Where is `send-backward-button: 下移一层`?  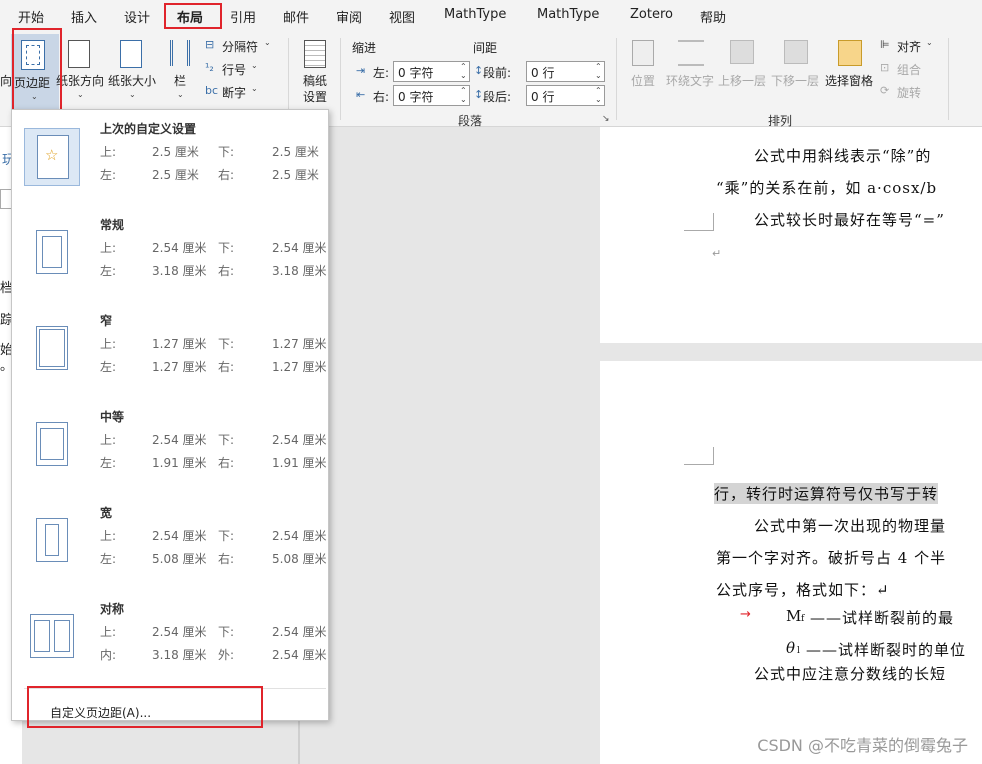 send-backward-button: 下移一层 is located at coordinates (795, 80).